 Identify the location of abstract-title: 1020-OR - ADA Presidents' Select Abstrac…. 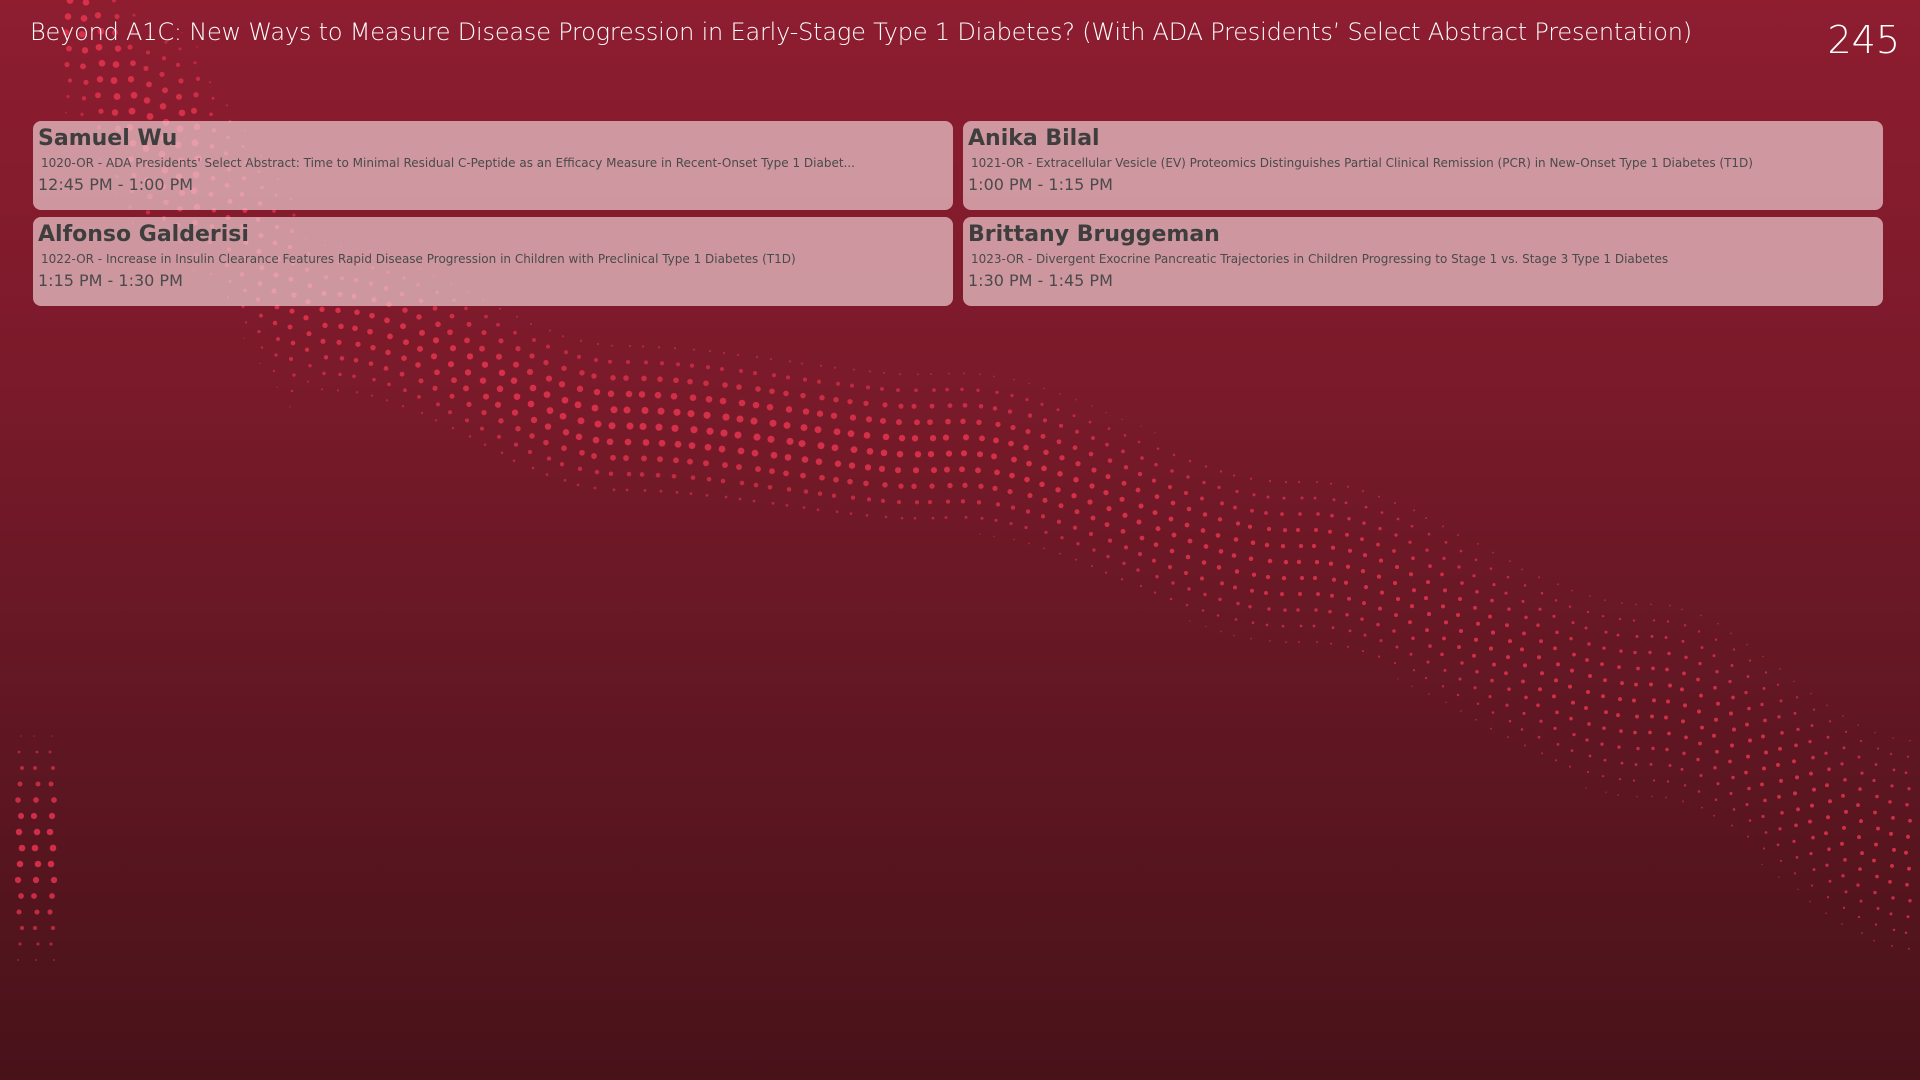
(448, 163).